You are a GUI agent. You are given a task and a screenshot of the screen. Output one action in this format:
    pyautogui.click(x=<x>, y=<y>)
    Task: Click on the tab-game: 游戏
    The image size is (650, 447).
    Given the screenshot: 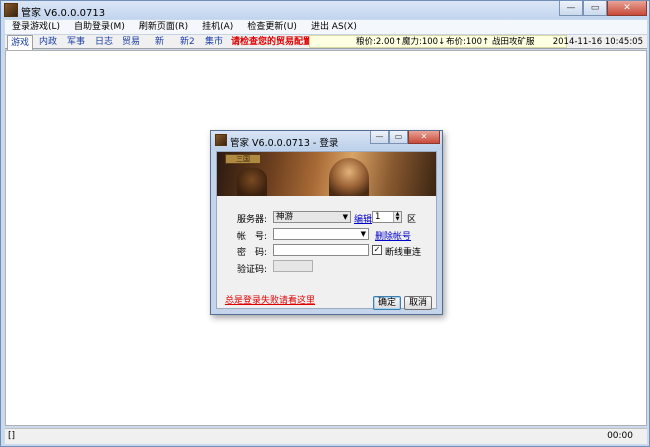 What is the action you would take?
    pyautogui.click(x=20, y=42)
    